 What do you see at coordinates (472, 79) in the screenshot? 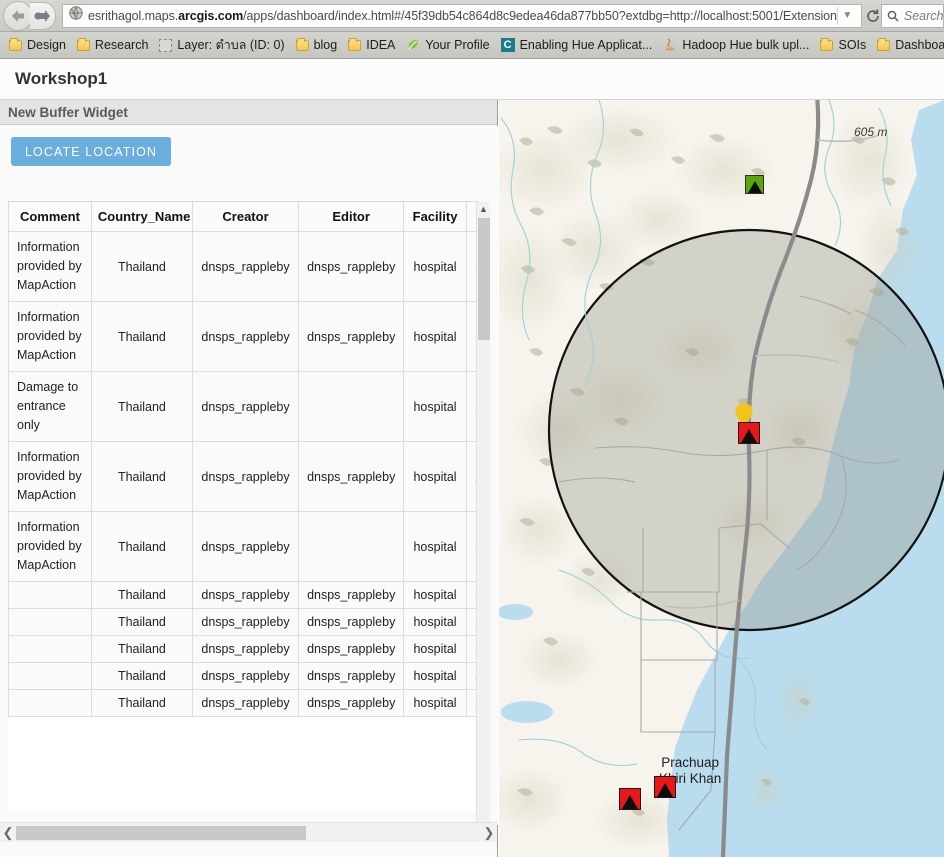
I see `dashboard-header: Workshop1` at bounding box center [472, 79].